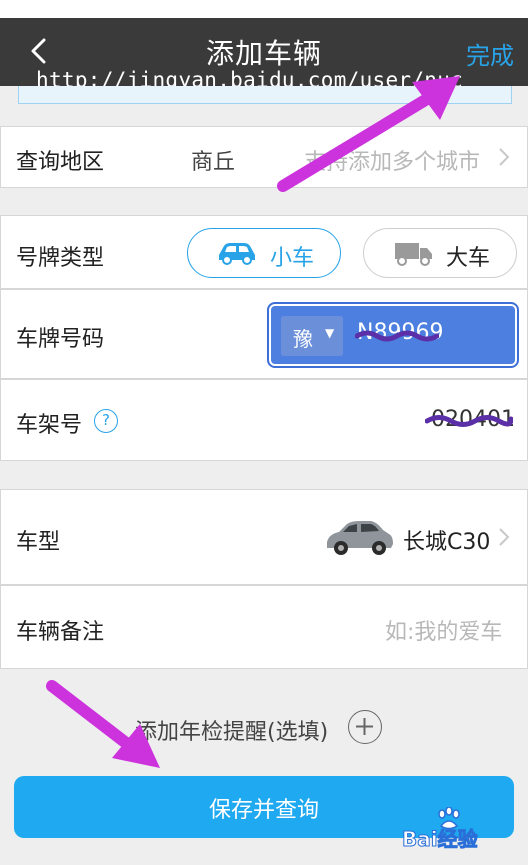 This screenshot has width=528, height=865. I want to click on truck-icon, so click(413, 254).